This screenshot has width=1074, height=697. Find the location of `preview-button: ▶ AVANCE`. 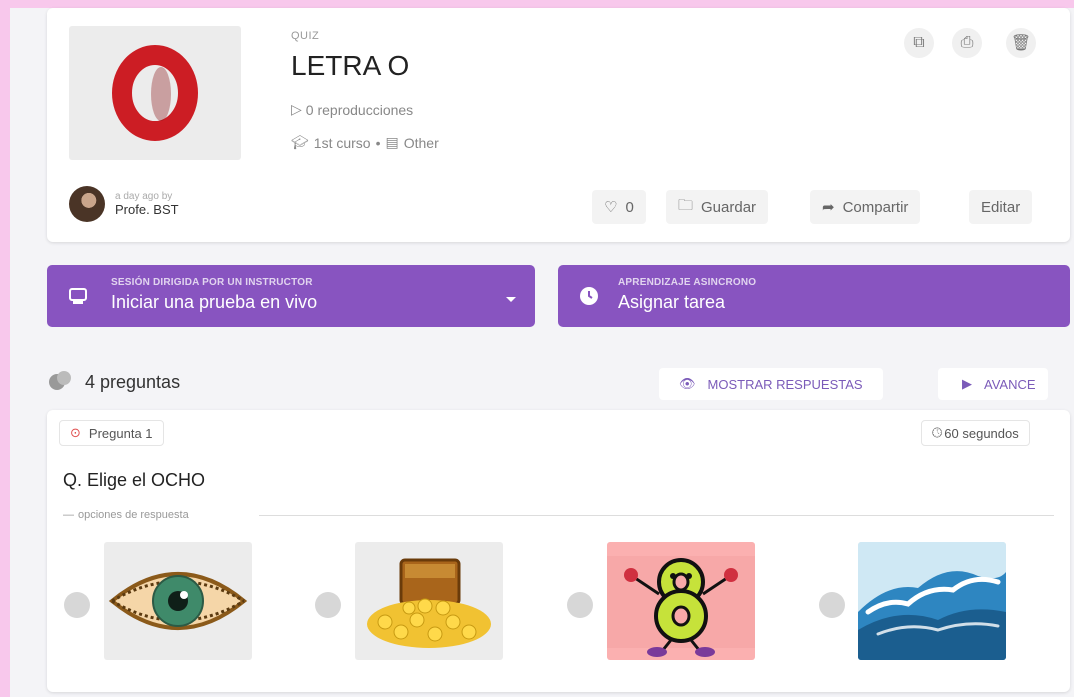

preview-button: ▶ AVANCE is located at coordinates (993, 384).